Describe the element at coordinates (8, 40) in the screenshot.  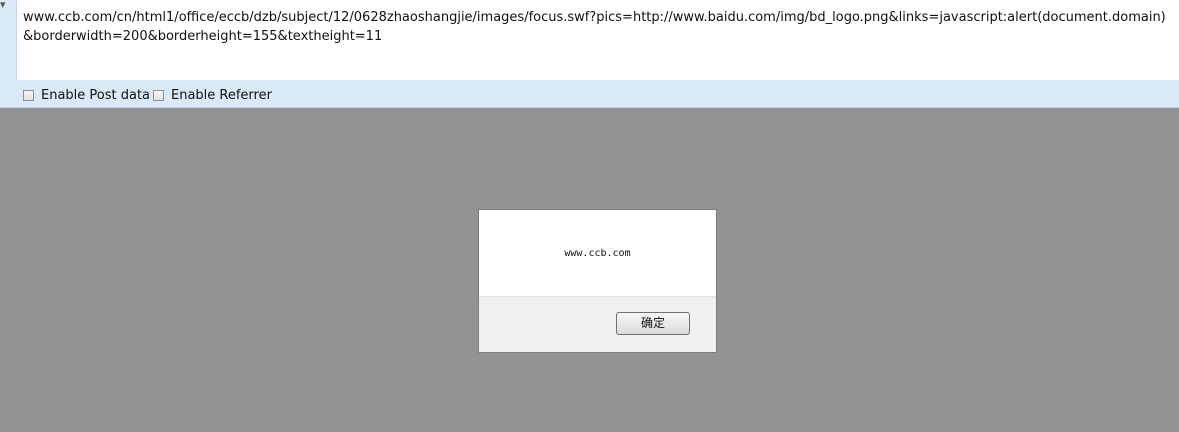
I see `hackbar-left-strip: ▾` at that location.